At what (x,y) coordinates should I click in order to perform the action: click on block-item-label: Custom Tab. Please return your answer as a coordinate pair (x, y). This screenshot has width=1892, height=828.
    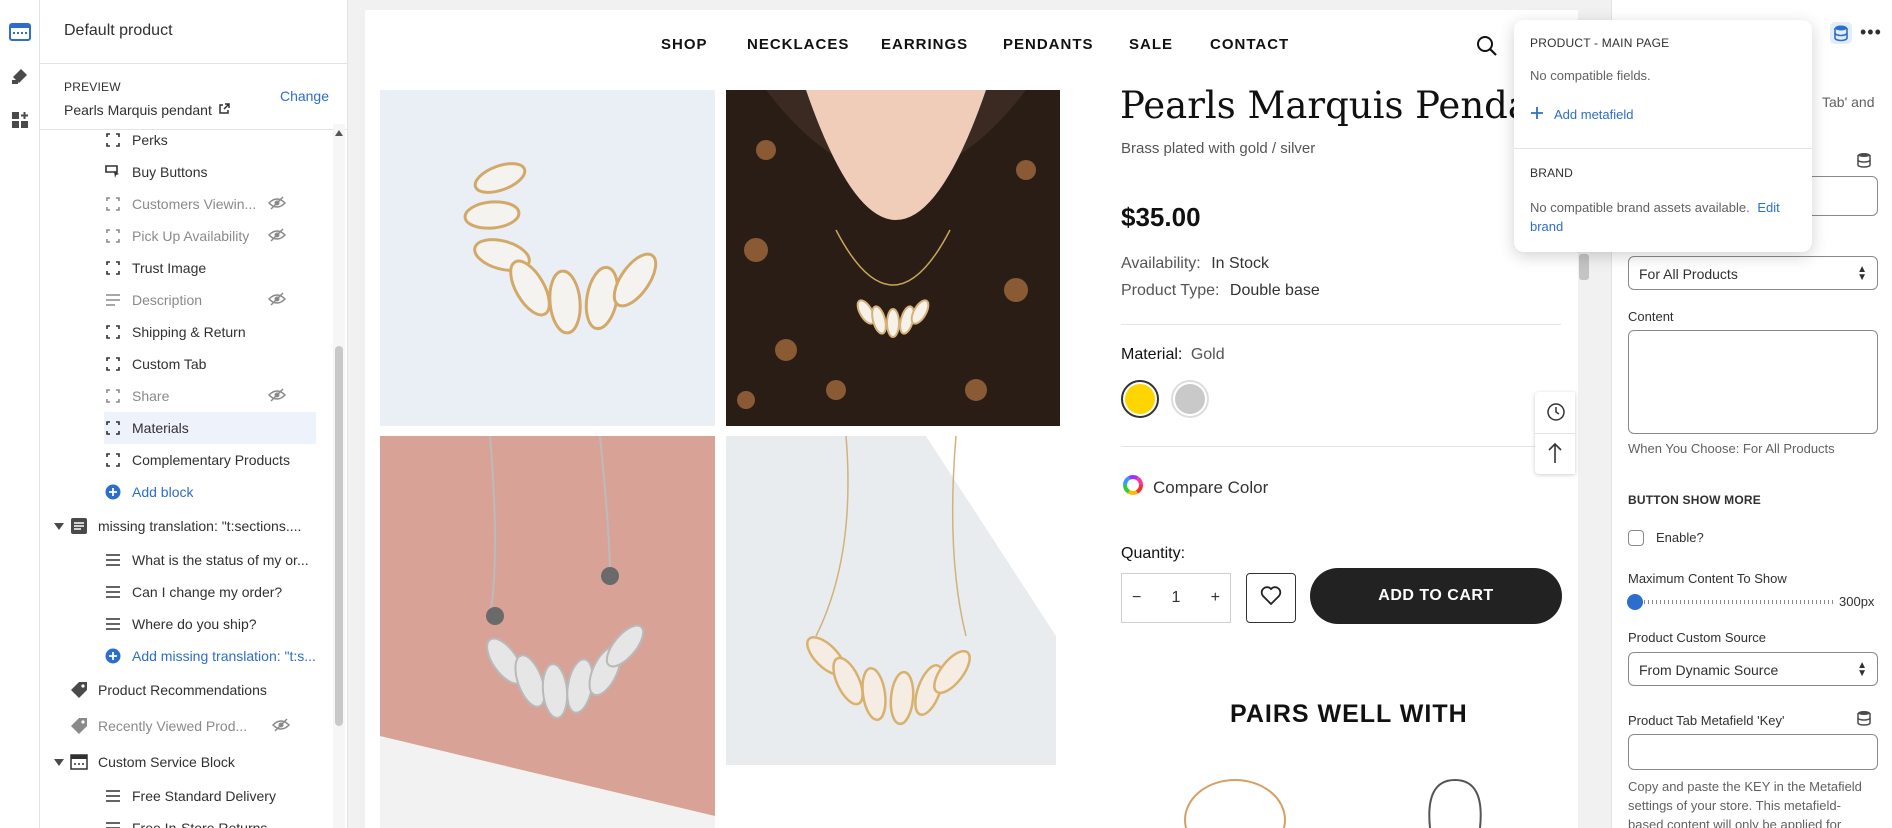
    Looking at the image, I should click on (169, 364).